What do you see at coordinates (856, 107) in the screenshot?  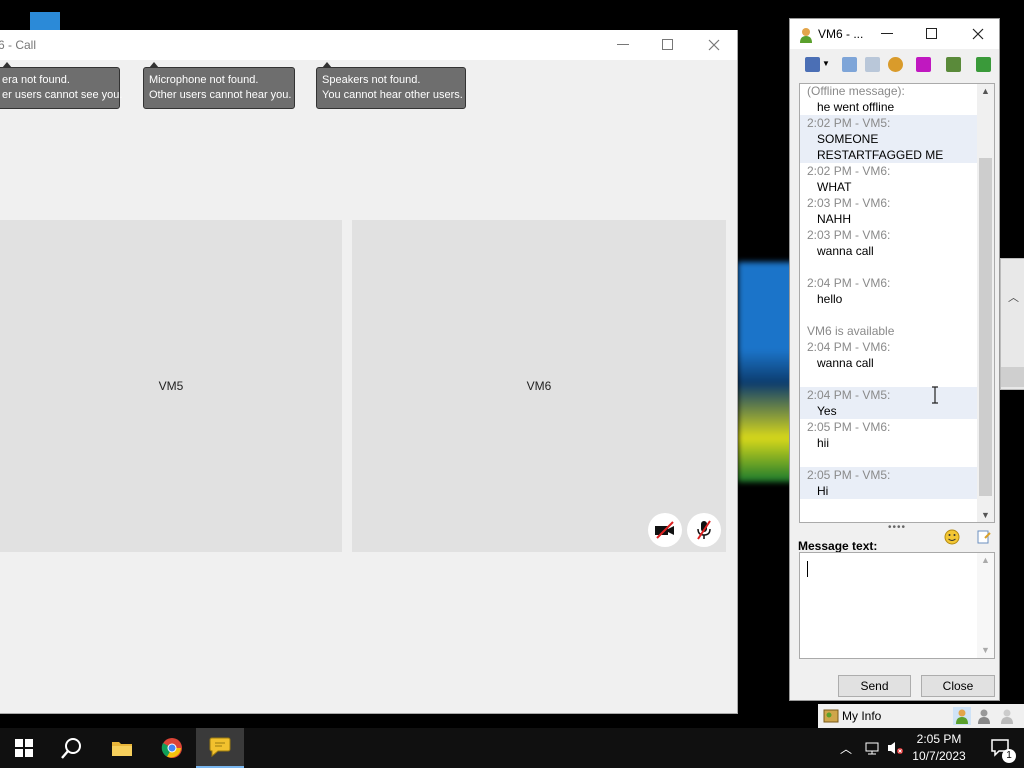 I see `message-body: he went offline` at bounding box center [856, 107].